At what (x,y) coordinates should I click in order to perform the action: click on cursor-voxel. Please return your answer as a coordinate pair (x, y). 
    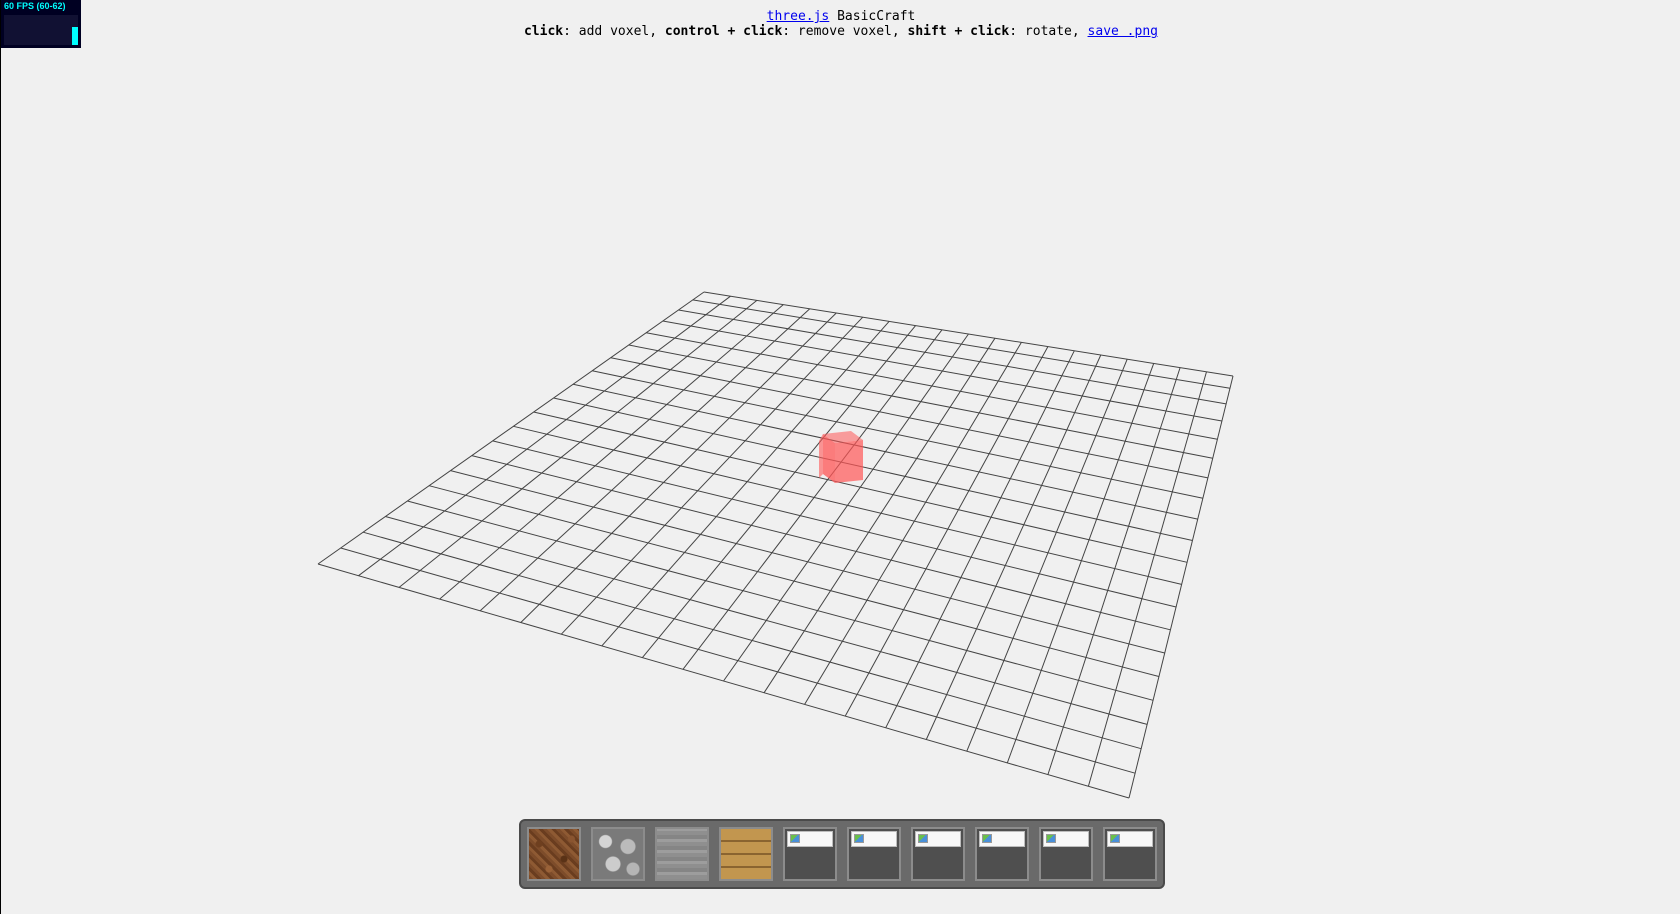
    Looking at the image, I should click on (841, 457).